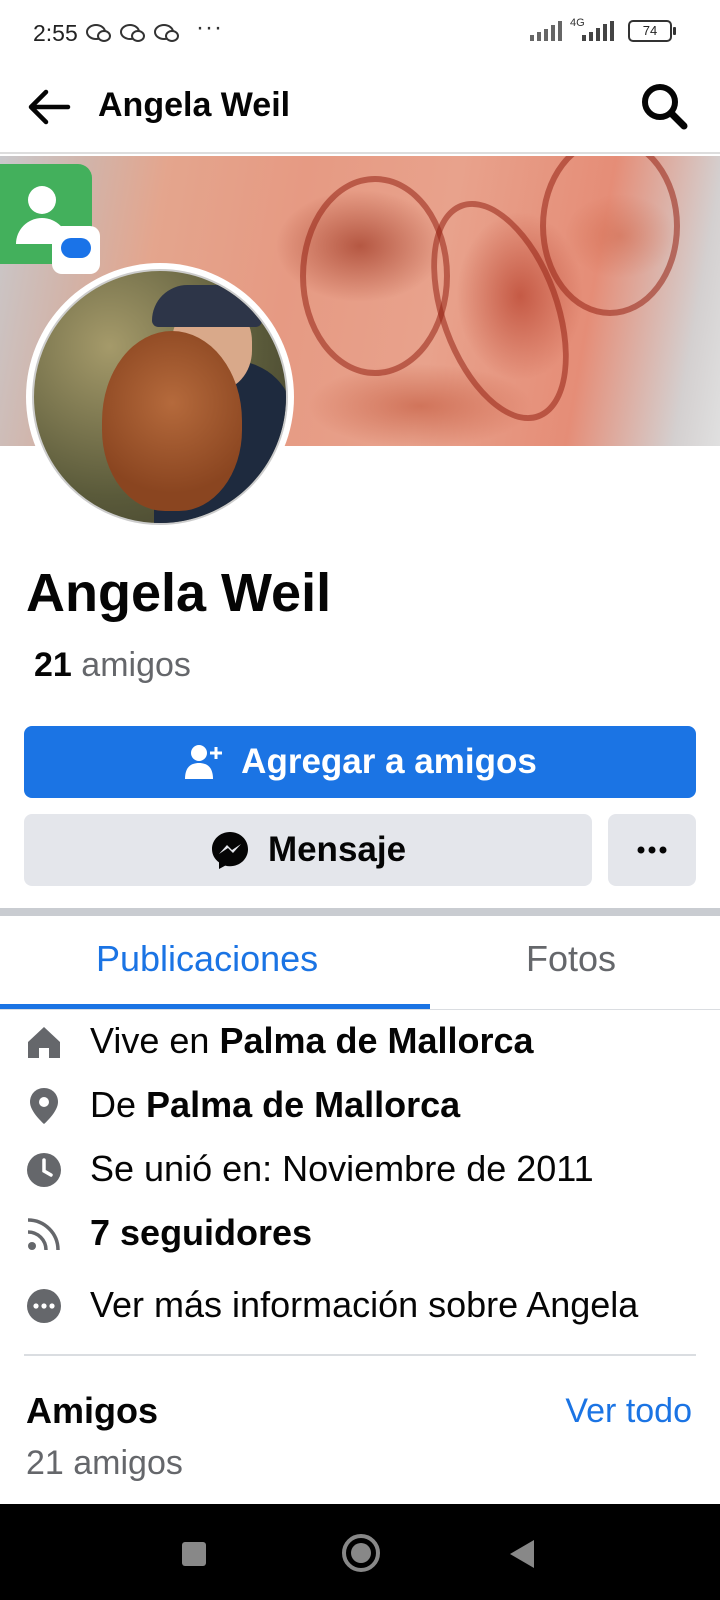 This screenshot has height=1600, width=720. Describe the element at coordinates (389, 761) in the screenshot. I see `add-friend-label: Agregar a amigos` at that location.